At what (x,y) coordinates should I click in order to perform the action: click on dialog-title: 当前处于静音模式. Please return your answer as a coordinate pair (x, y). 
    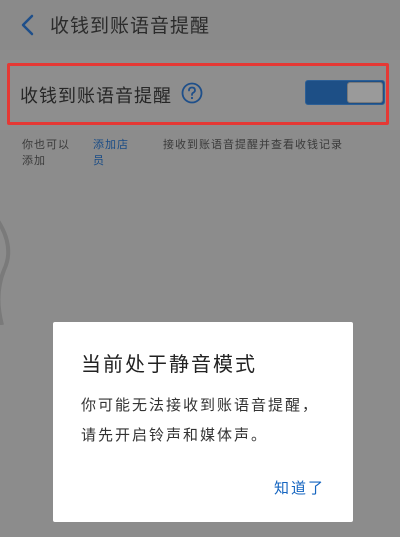
    Looking at the image, I should click on (169, 364).